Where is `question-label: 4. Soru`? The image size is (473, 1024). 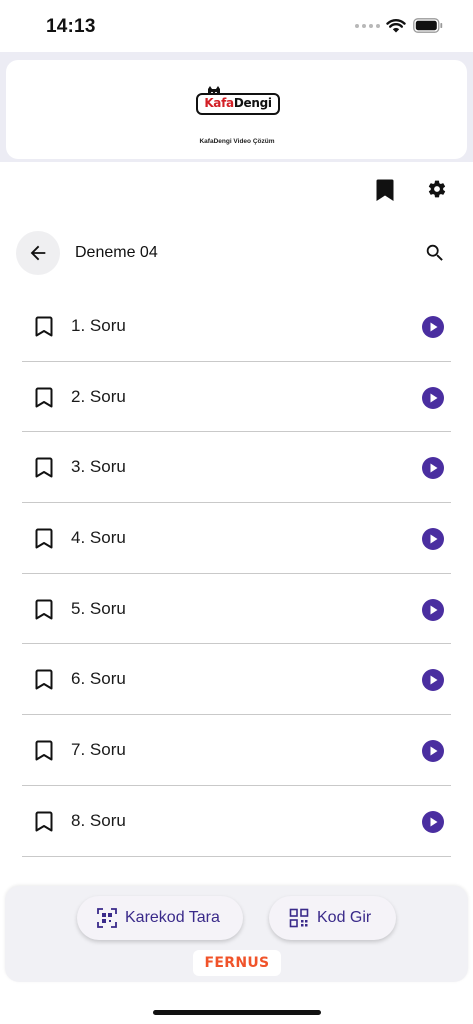 question-label: 4. Soru is located at coordinates (98, 538).